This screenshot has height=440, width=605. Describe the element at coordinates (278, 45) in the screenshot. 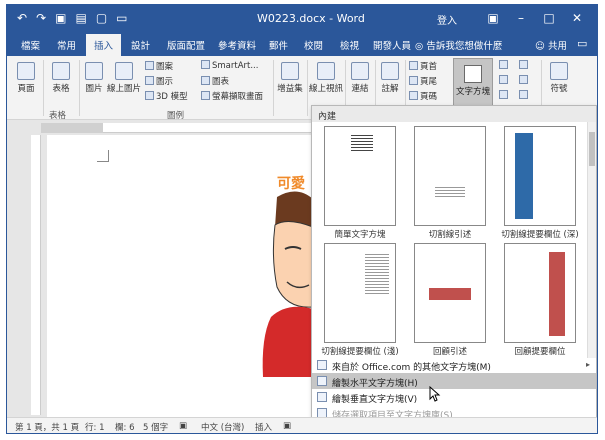

I see `tab-mailings: 郵件` at that location.